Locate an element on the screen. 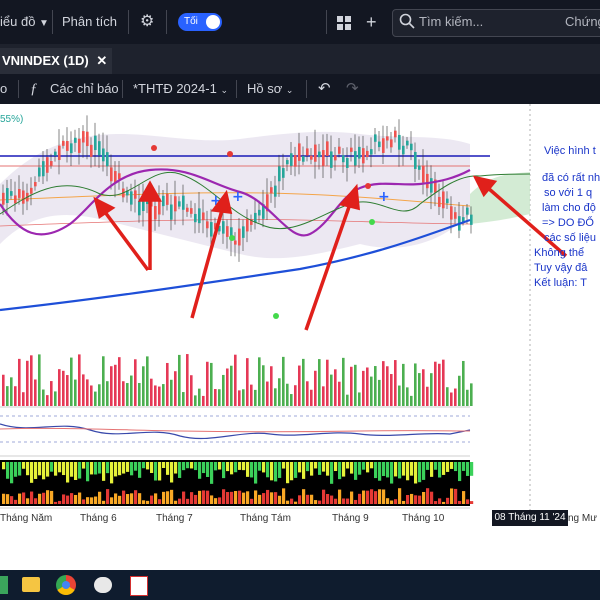 The width and height of the screenshot is (600, 600). theme-toggle: Tối is located at coordinates (200, 22).